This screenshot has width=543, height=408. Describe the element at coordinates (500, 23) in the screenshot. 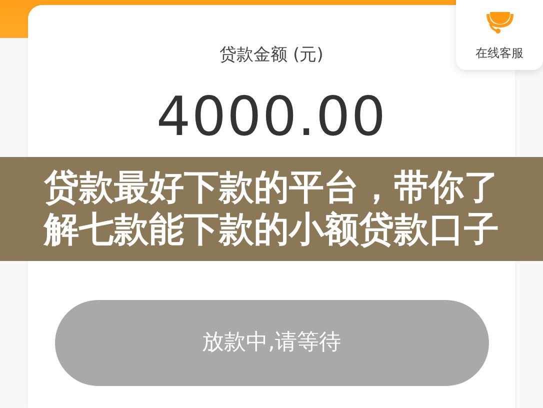

I see `headset-icon` at that location.